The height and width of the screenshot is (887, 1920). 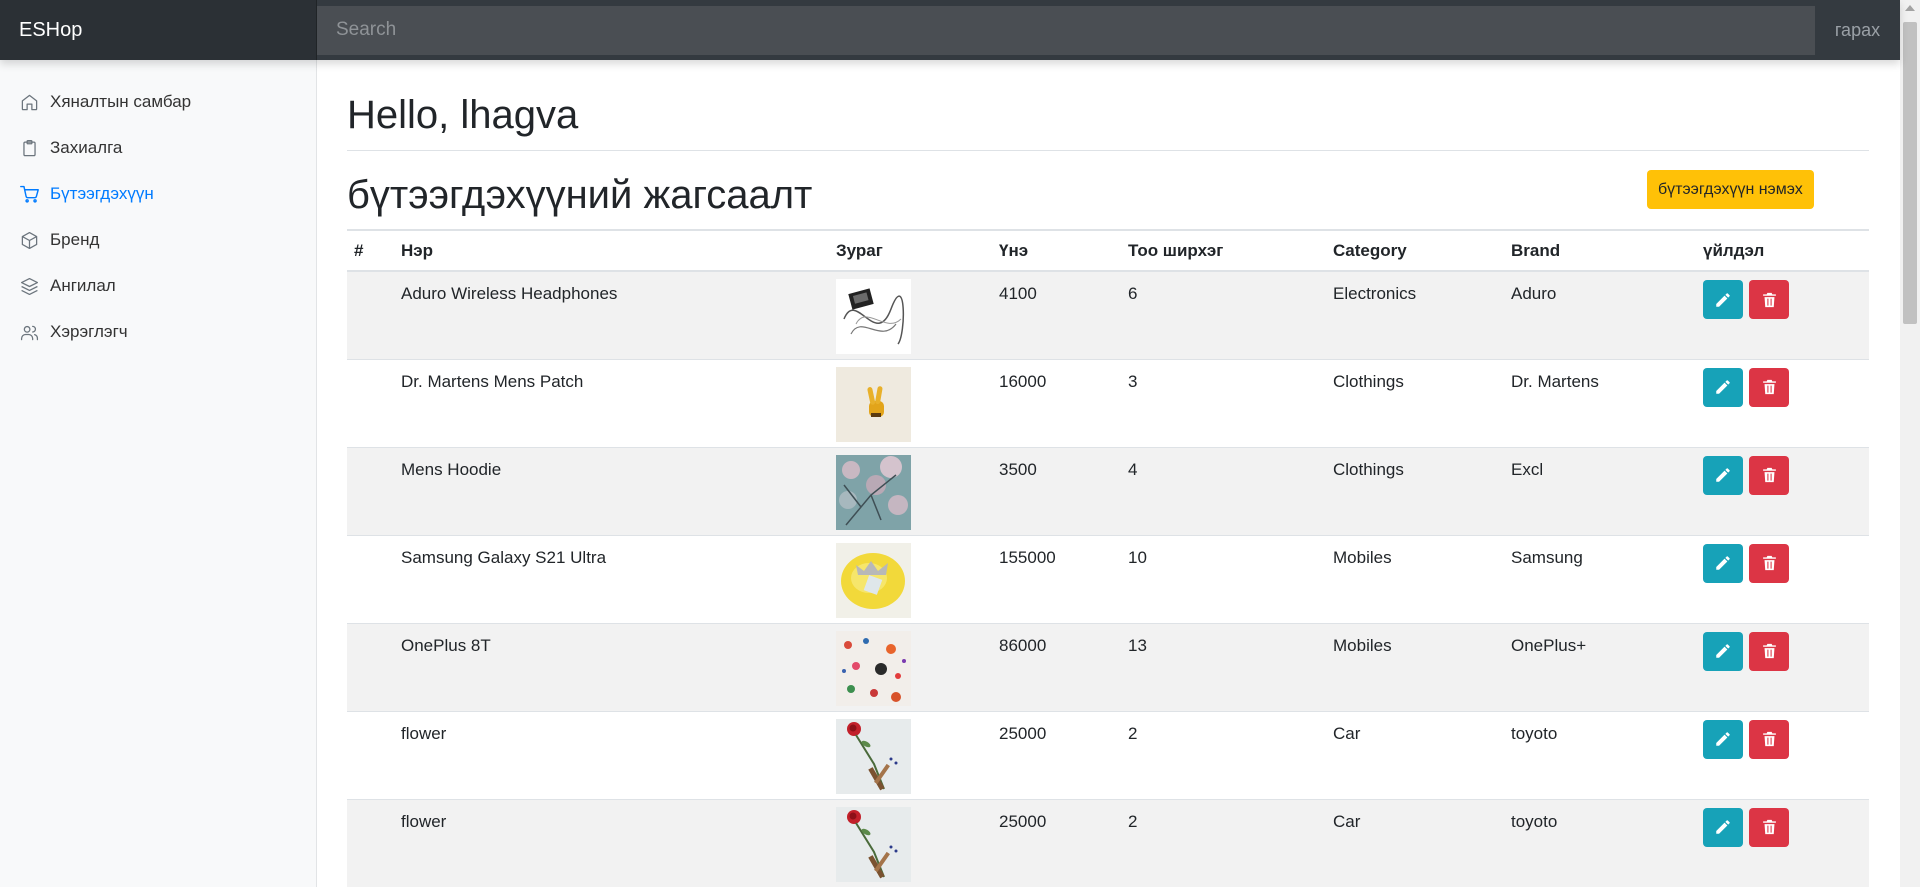 I want to click on table-row: flower 25000 2 Car toyoto, so click(x=1108, y=754).